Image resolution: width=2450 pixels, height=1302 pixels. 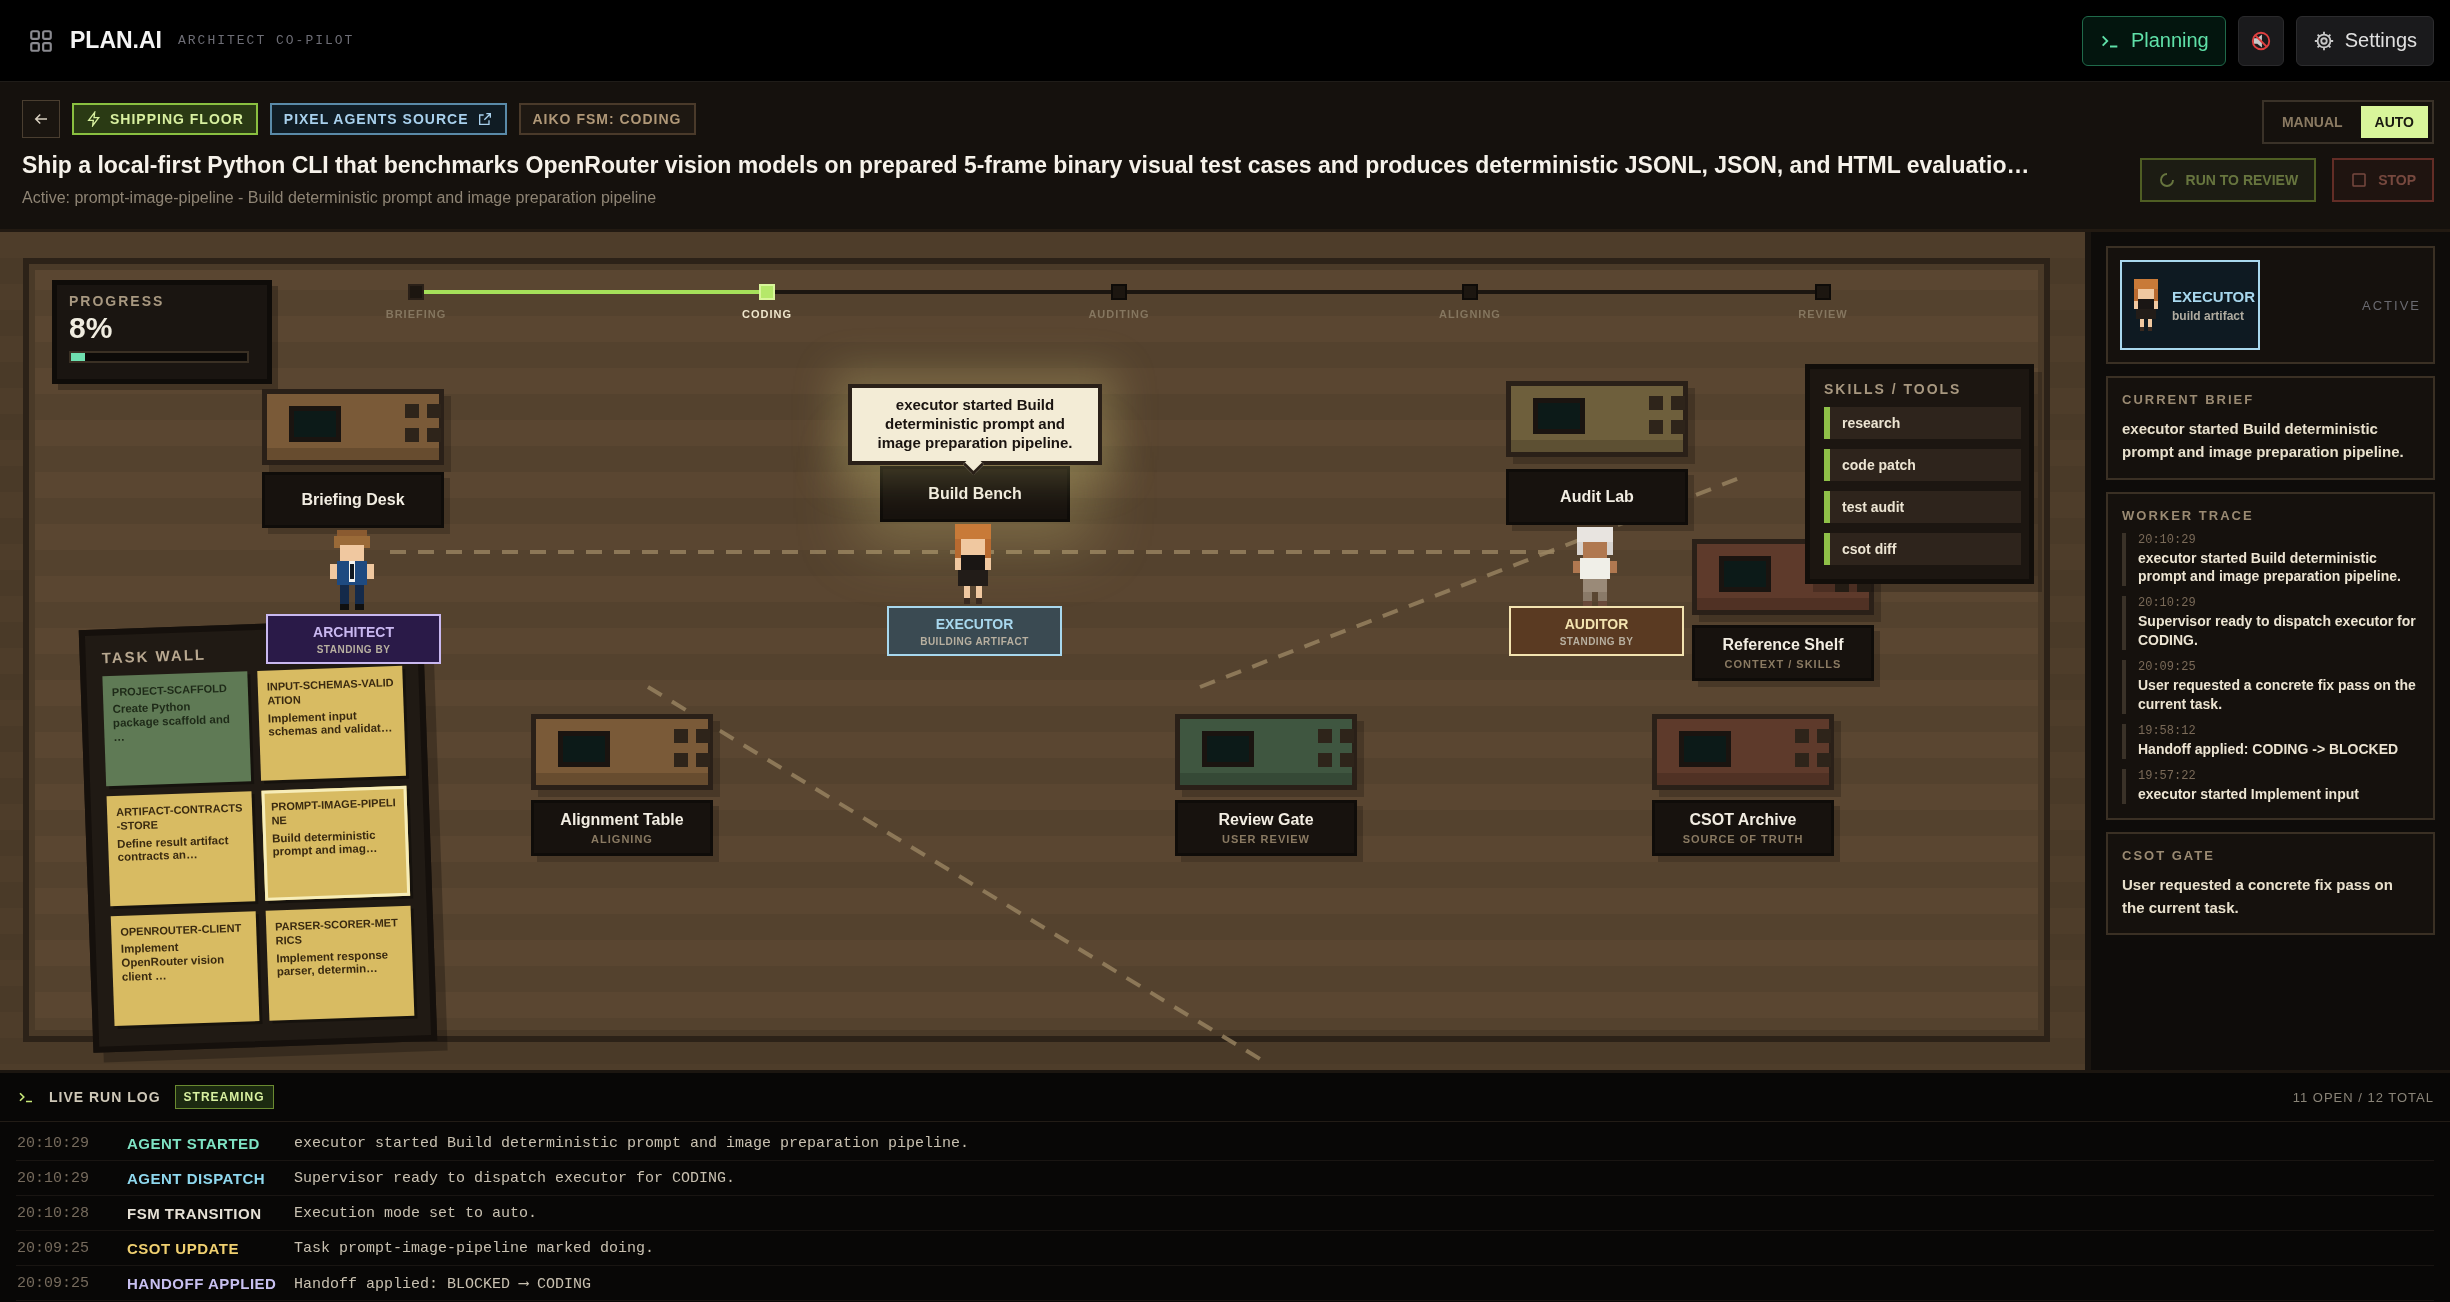 I want to click on planning-button: Planning, so click(x=2153, y=40).